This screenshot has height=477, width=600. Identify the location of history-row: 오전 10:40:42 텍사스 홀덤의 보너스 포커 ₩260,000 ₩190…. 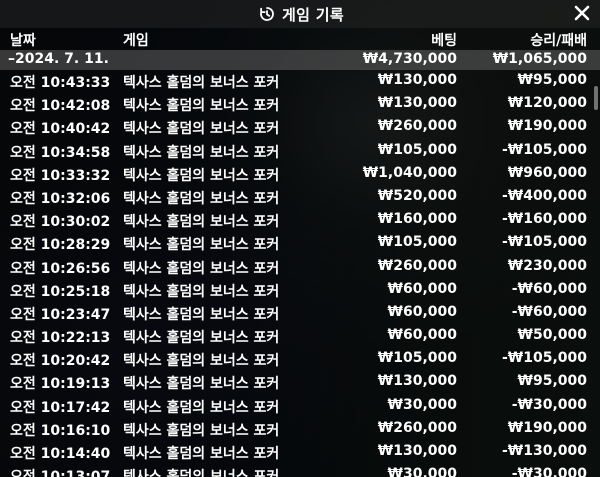
(300, 128).